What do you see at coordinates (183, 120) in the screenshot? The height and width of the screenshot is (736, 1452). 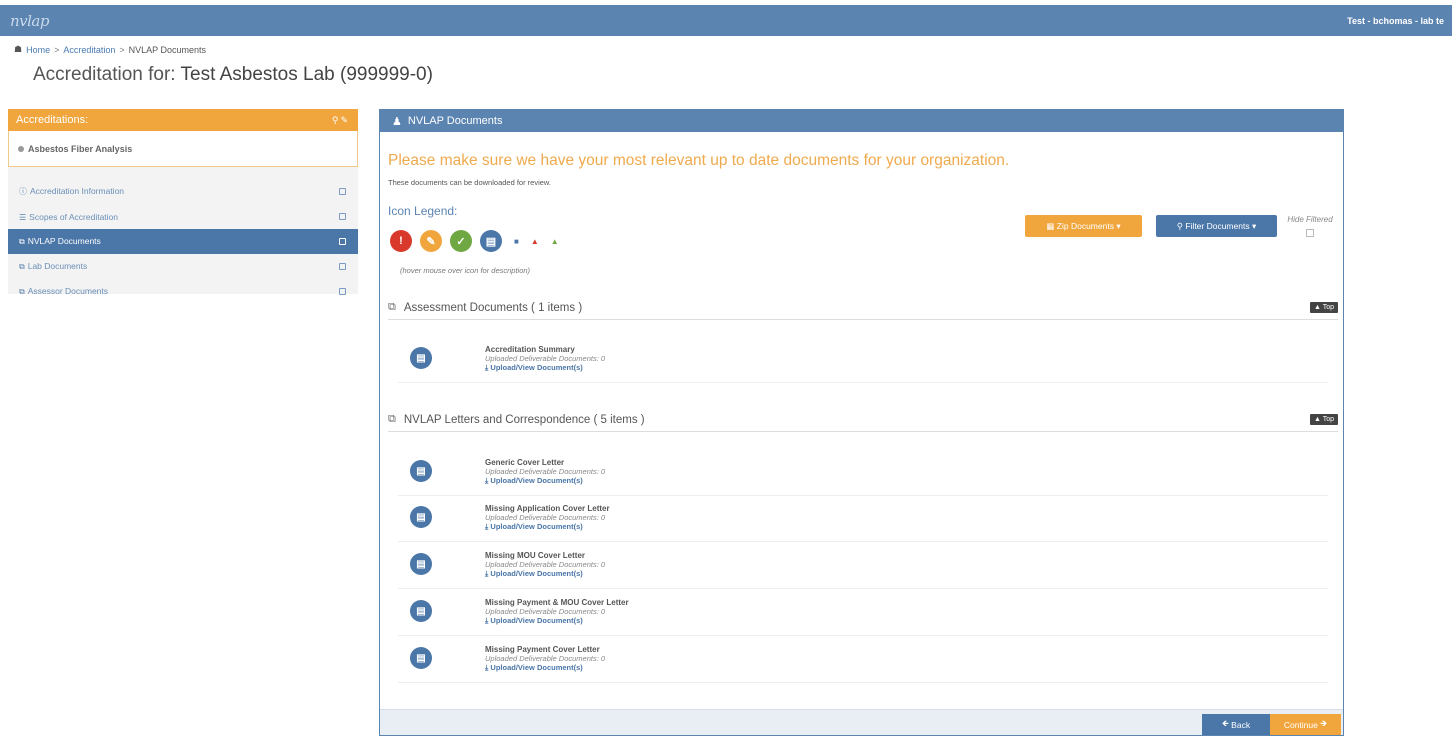 I see `sidebar-header: Accreditations: ⚲✎` at bounding box center [183, 120].